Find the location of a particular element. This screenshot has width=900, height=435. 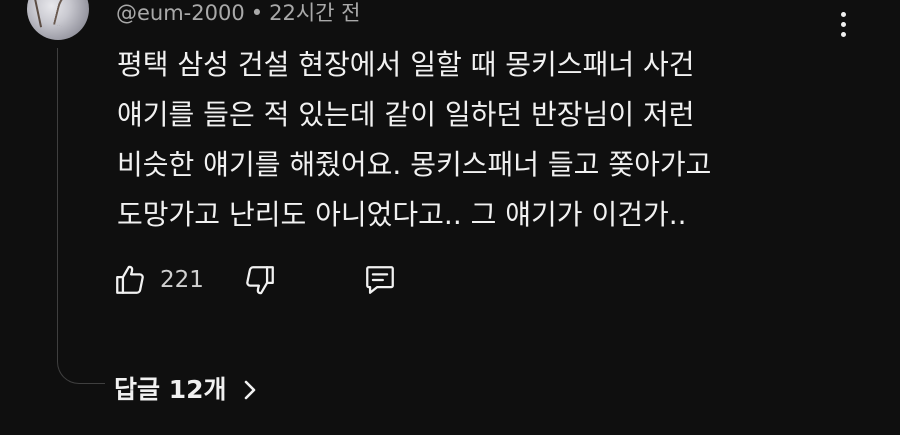

comment-text-line: 얘기를 들은 적 있는데 같이 일하던 반장님이 저런 is located at coordinates (406, 114).